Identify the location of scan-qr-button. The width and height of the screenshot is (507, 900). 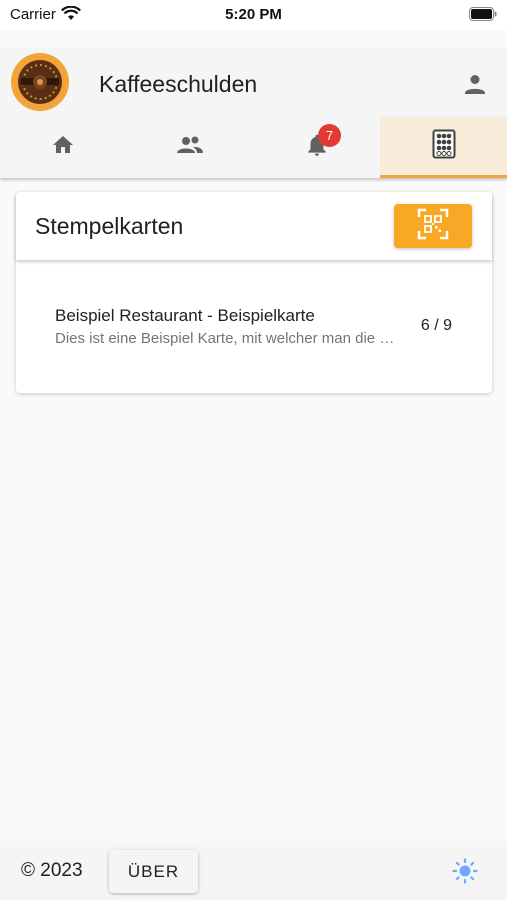
(433, 226).